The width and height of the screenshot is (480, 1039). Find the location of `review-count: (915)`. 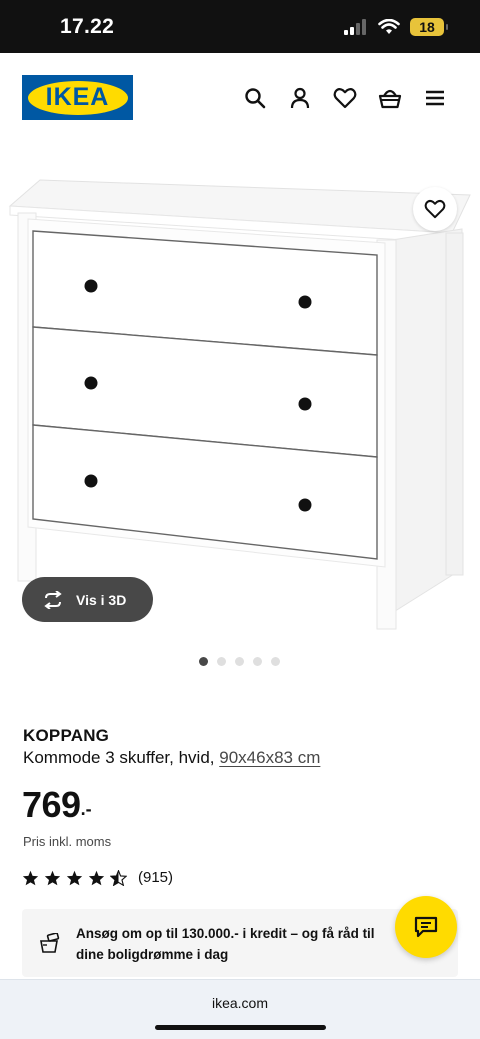

review-count: (915) is located at coordinates (156, 877).